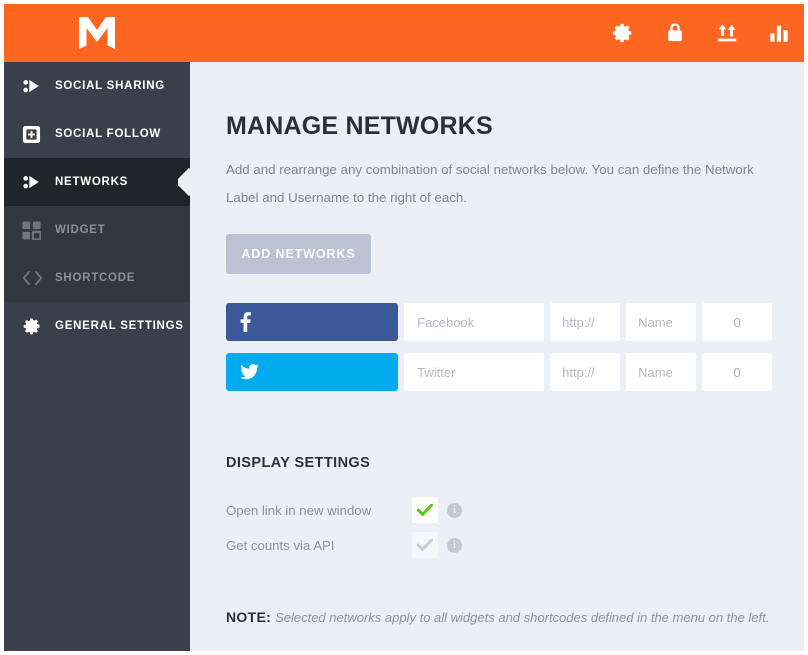  I want to click on network-username-input-twitter, so click(661, 372).